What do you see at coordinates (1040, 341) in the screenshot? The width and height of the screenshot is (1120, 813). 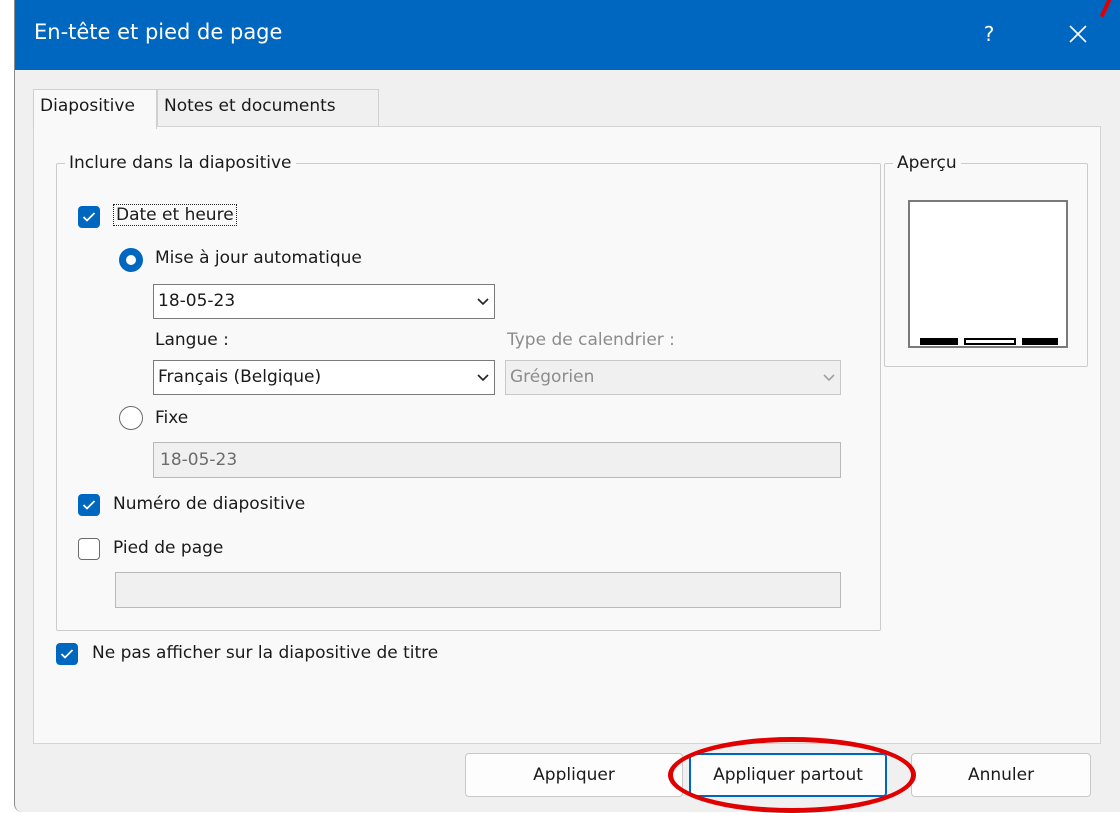 I see `preview-number-placeholder` at bounding box center [1040, 341].